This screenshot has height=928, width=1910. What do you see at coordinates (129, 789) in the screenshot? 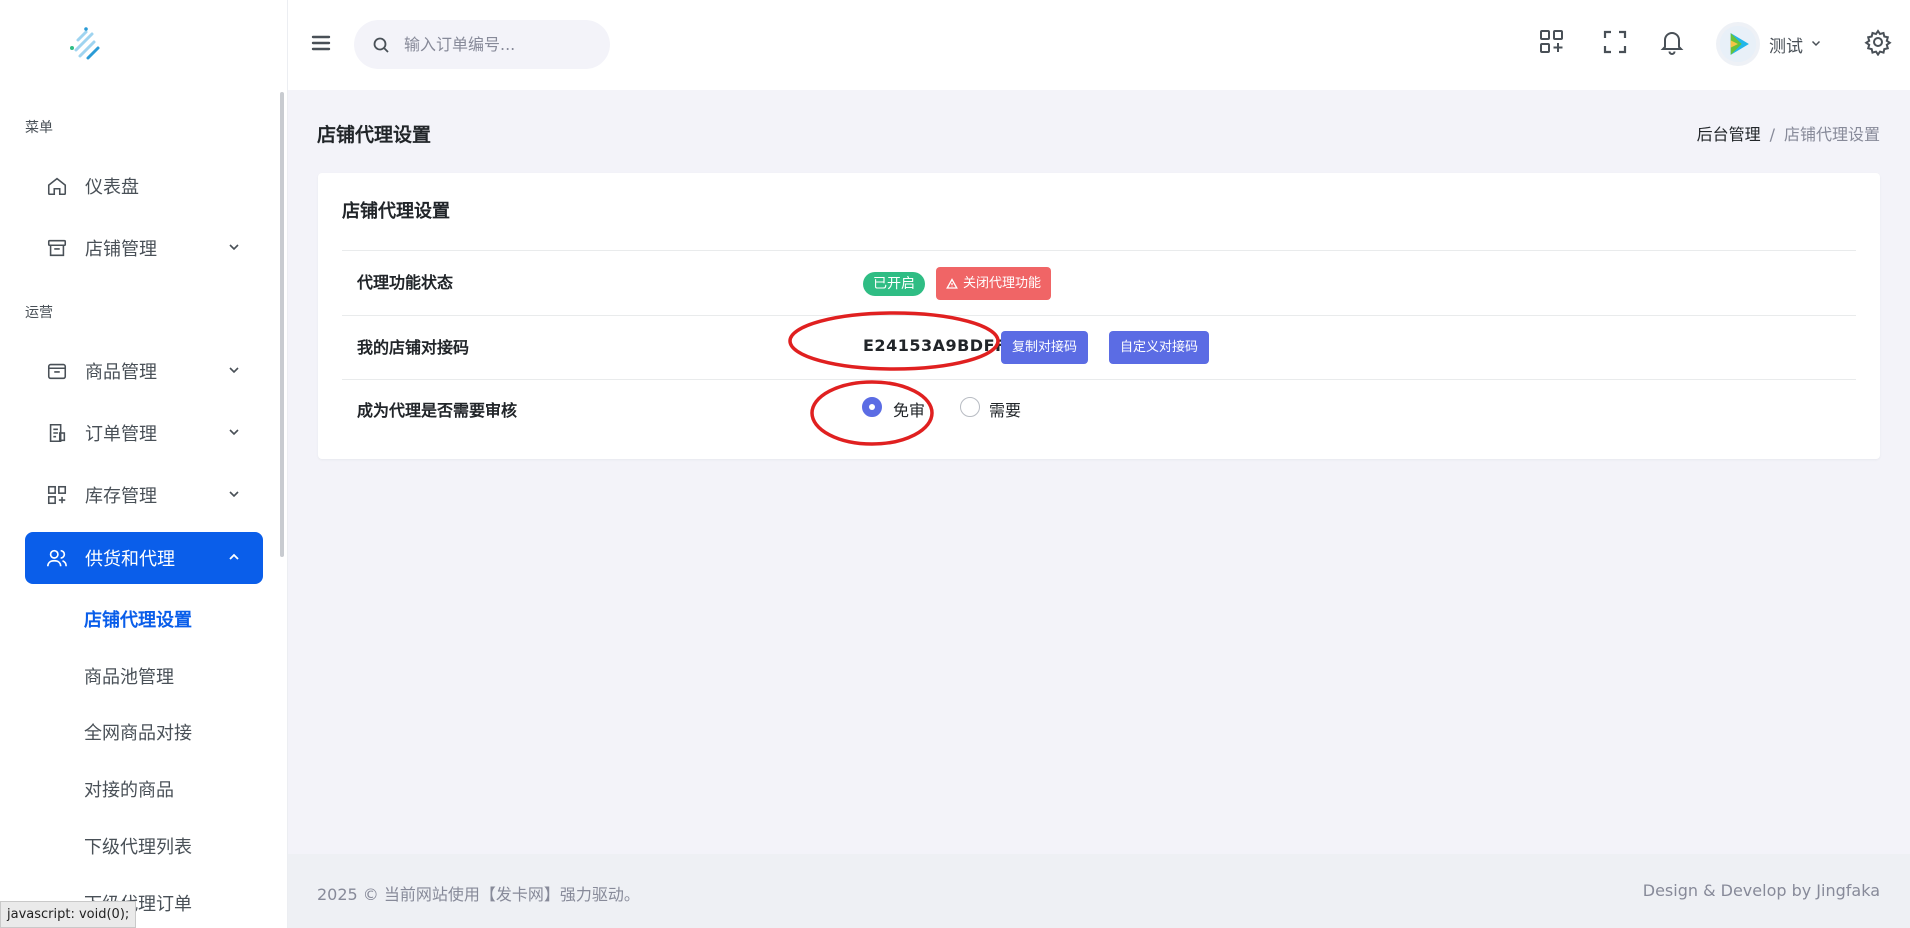
I see `sidebar-subitem-docked-products: 对接的商品` at bounding box center [129, 789].